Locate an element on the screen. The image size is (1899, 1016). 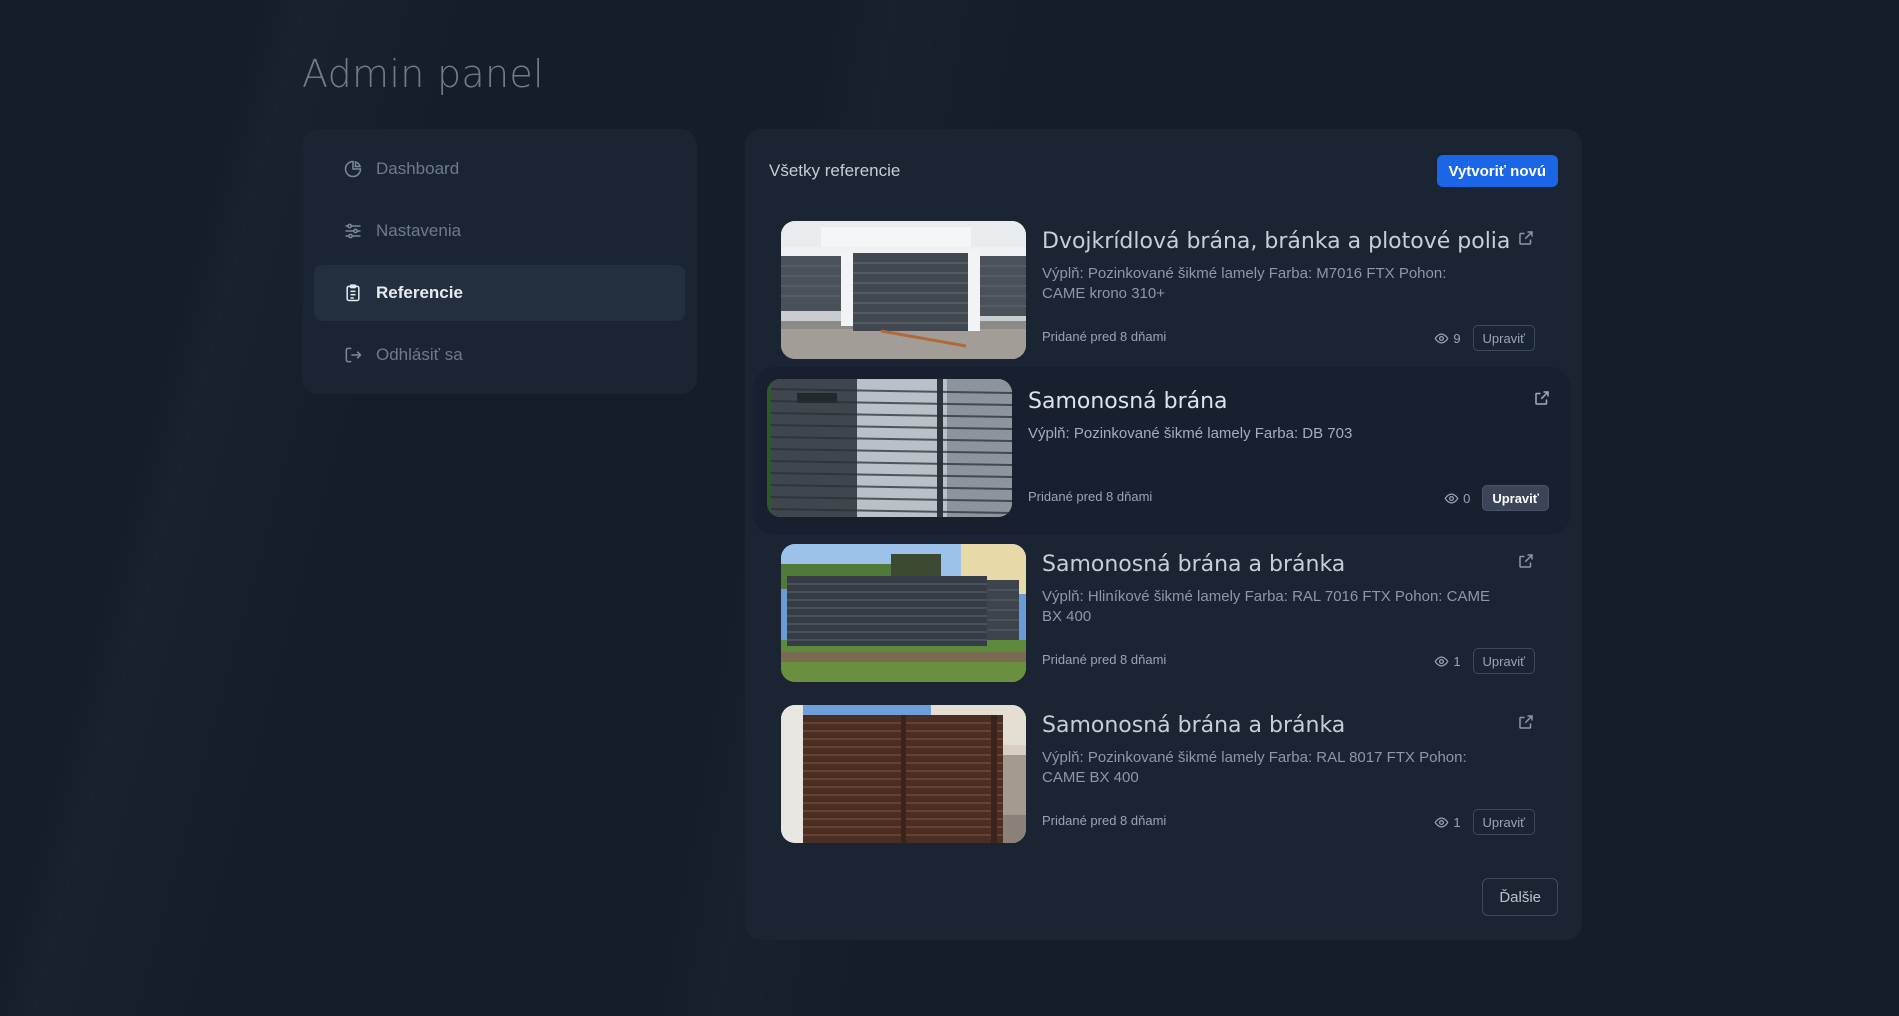
panel-title: Všetky referencie is located at coordinates (835, 170).